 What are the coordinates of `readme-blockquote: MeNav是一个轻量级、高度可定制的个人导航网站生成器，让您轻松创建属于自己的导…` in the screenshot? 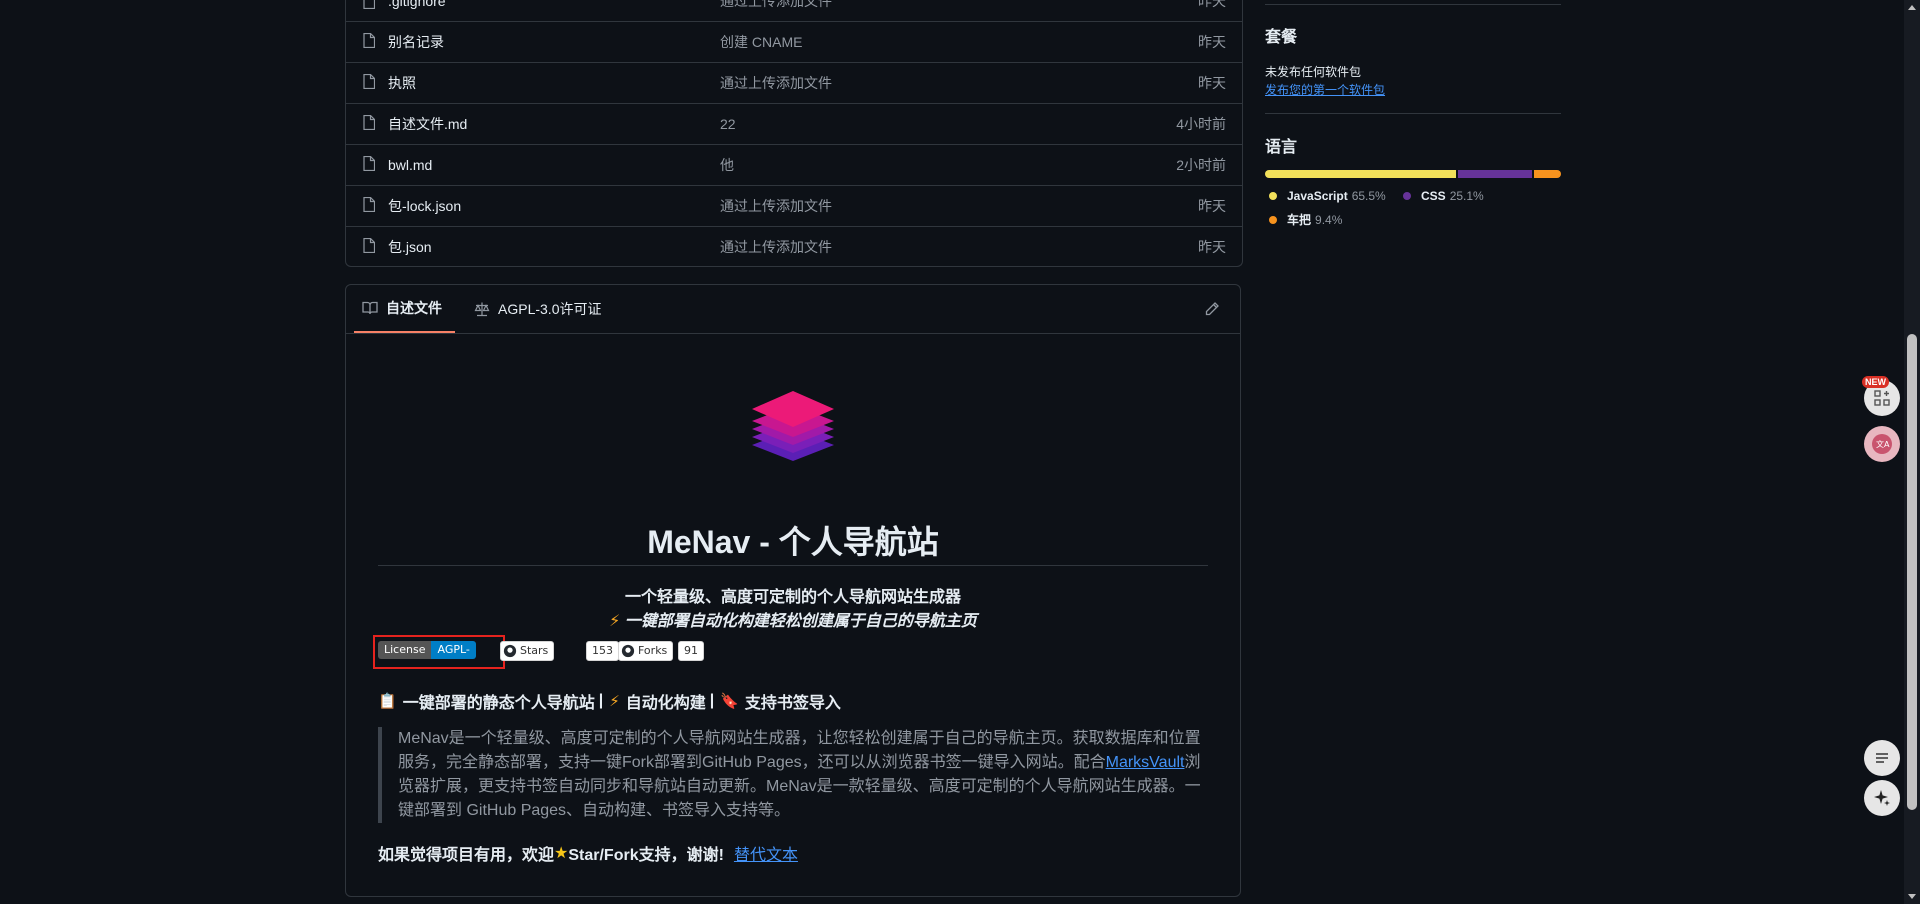 It's located at (793, 775).